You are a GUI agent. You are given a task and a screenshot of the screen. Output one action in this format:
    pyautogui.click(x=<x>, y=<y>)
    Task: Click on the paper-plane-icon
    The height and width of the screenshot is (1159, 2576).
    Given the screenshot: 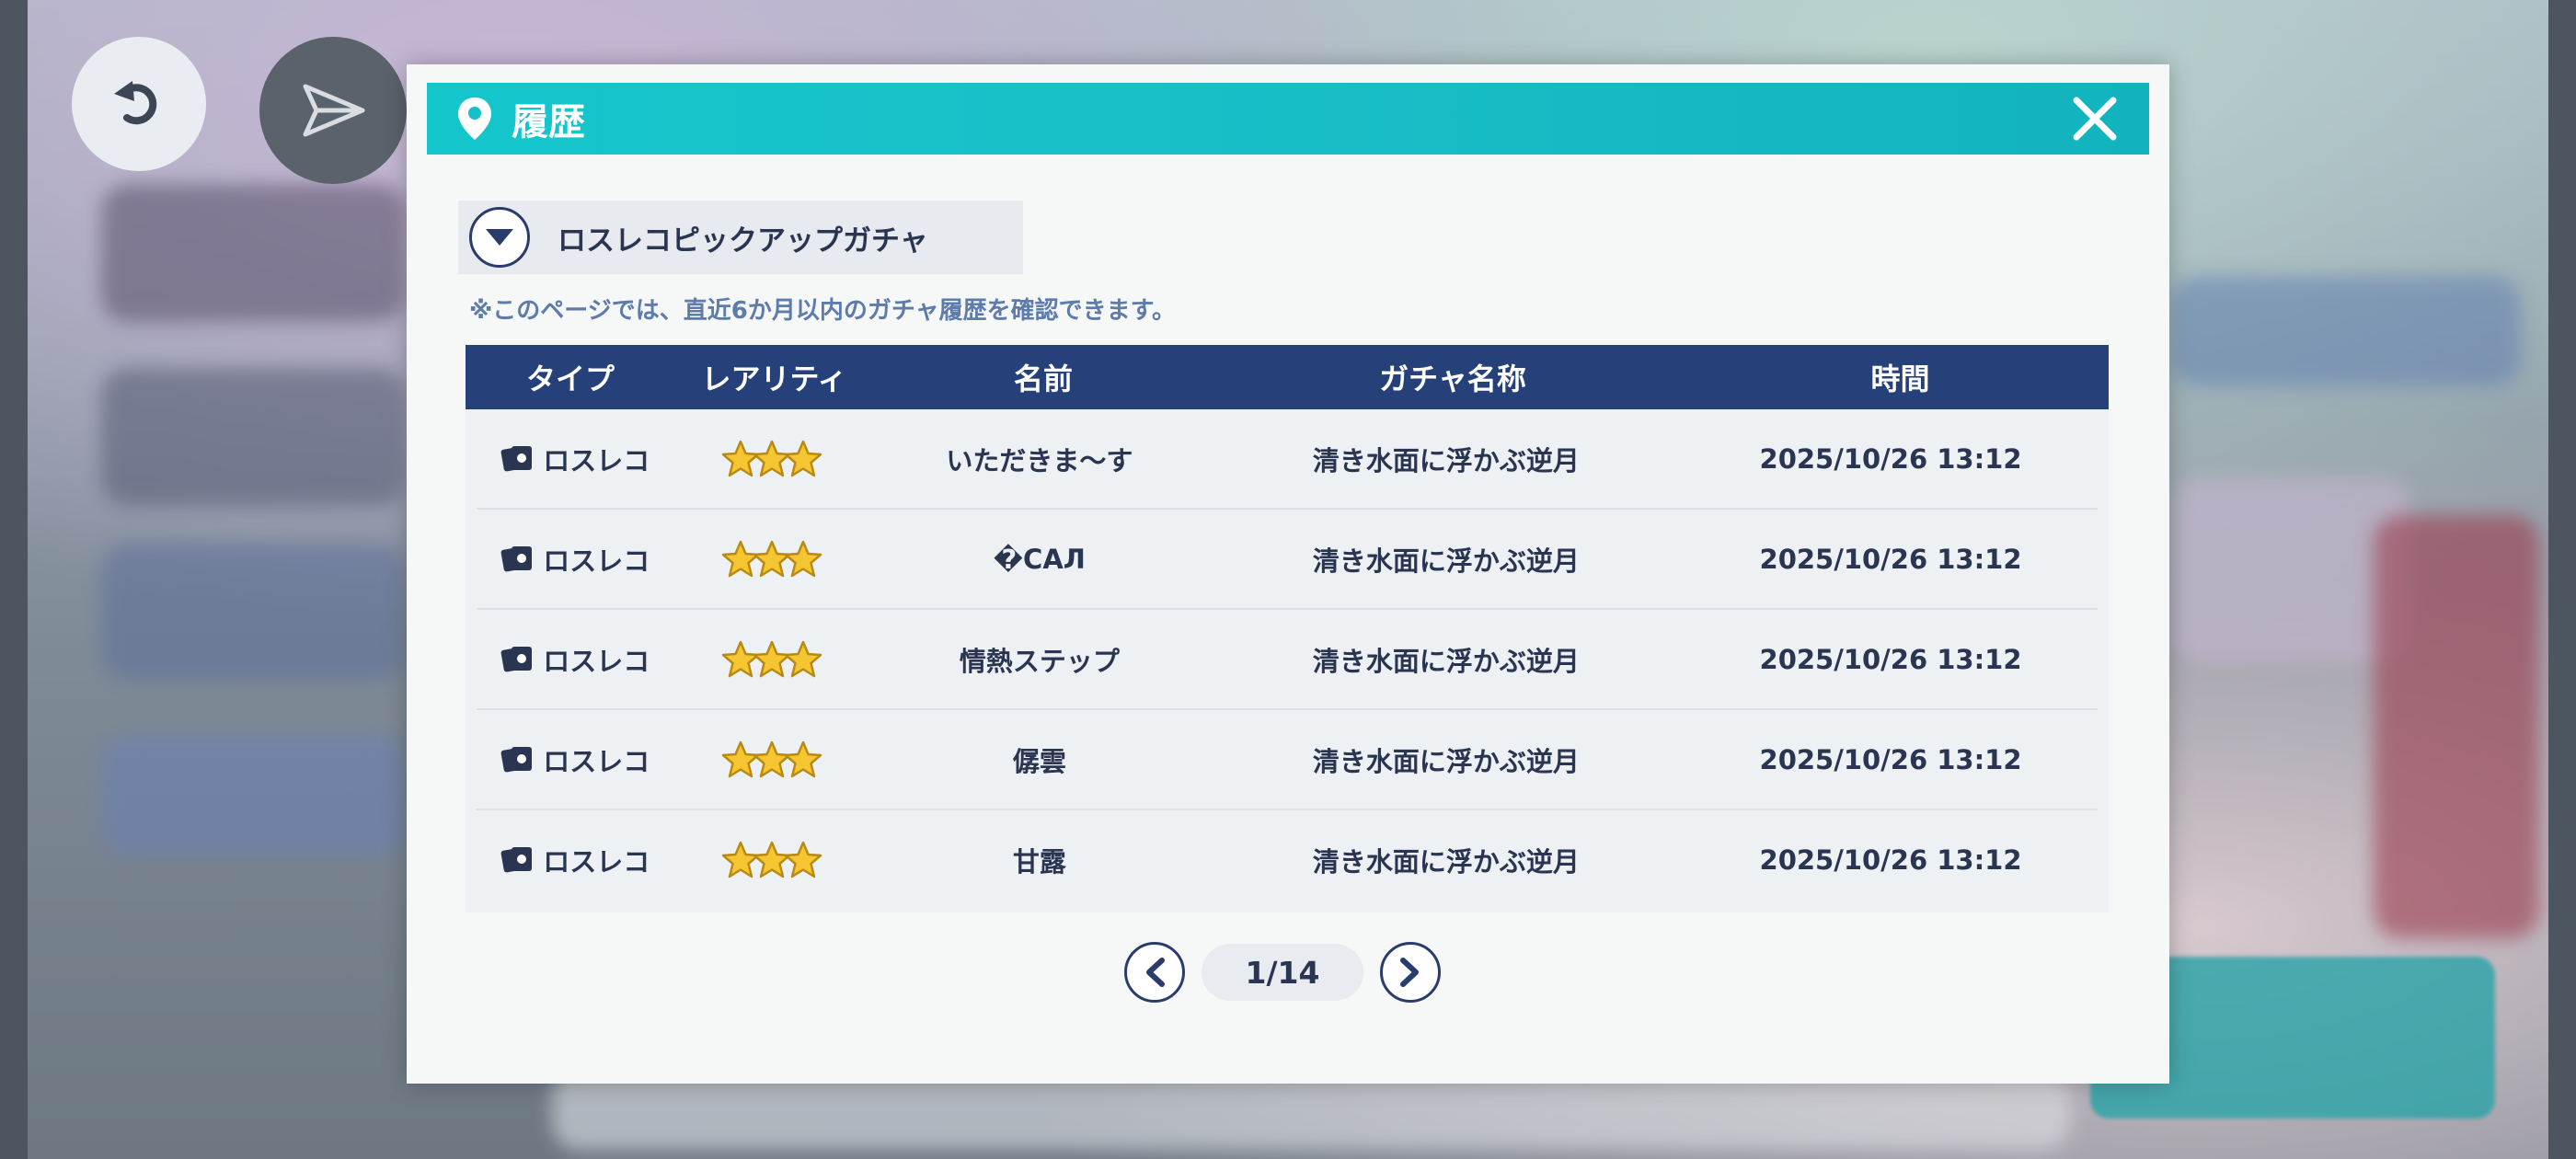 What is the action you would take?
    pyautogui.click(x=334, y=110)
    